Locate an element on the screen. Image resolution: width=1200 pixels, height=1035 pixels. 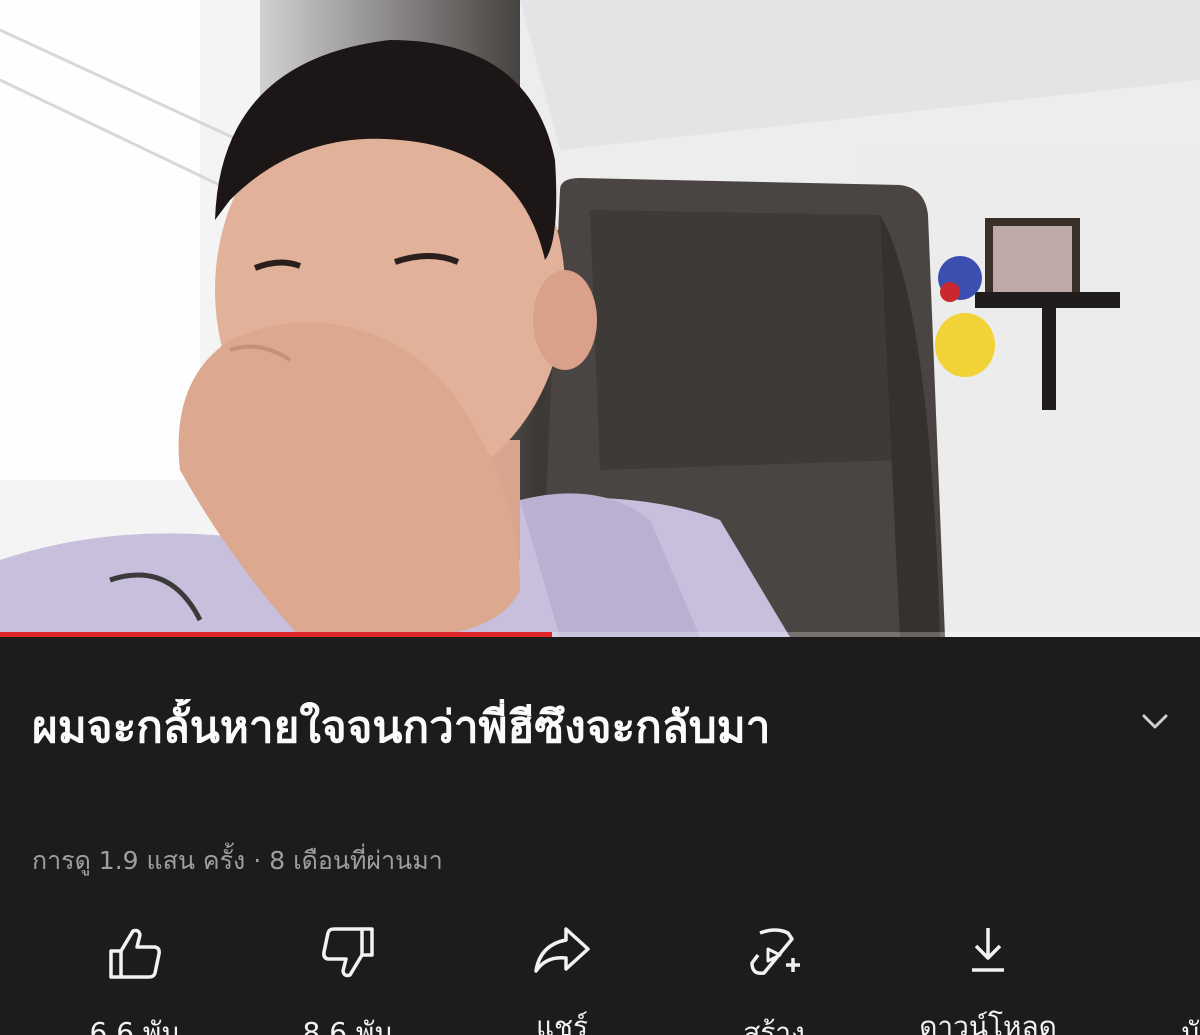
create-button: สร้าง is located at coordinates (774, 976).